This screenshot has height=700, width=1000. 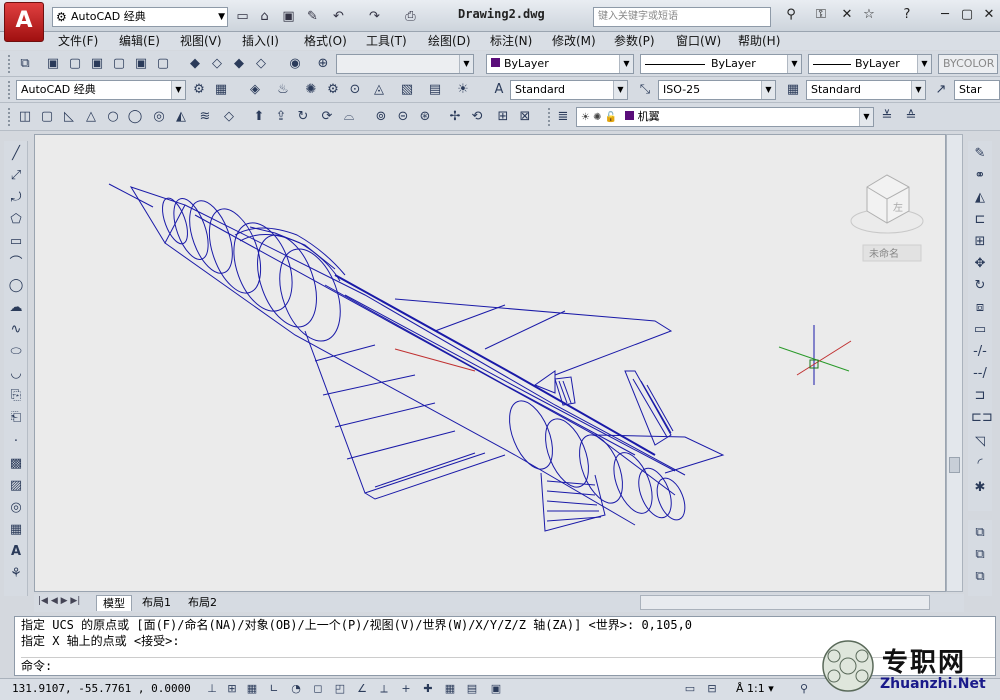 I want to click on helix-icon: ≋, so click(x=205, y=117).